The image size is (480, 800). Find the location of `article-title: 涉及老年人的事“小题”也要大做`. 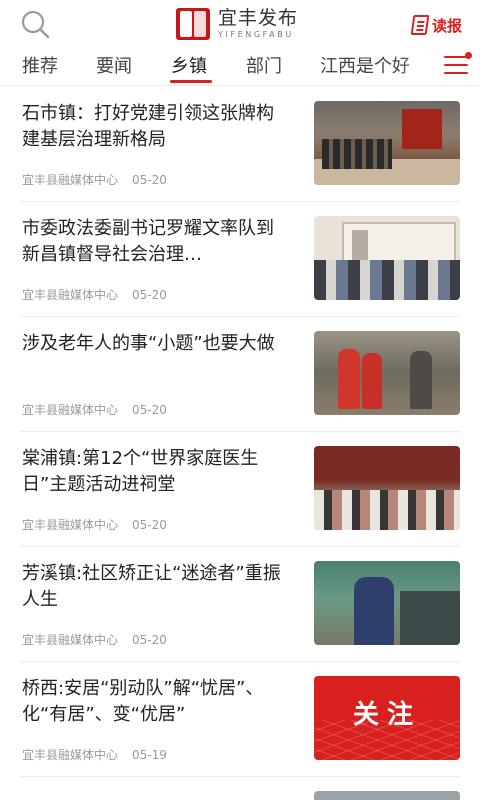

article-title: 涉及老年人的事“小题”也要大做 is located at coordinates (148, 343).